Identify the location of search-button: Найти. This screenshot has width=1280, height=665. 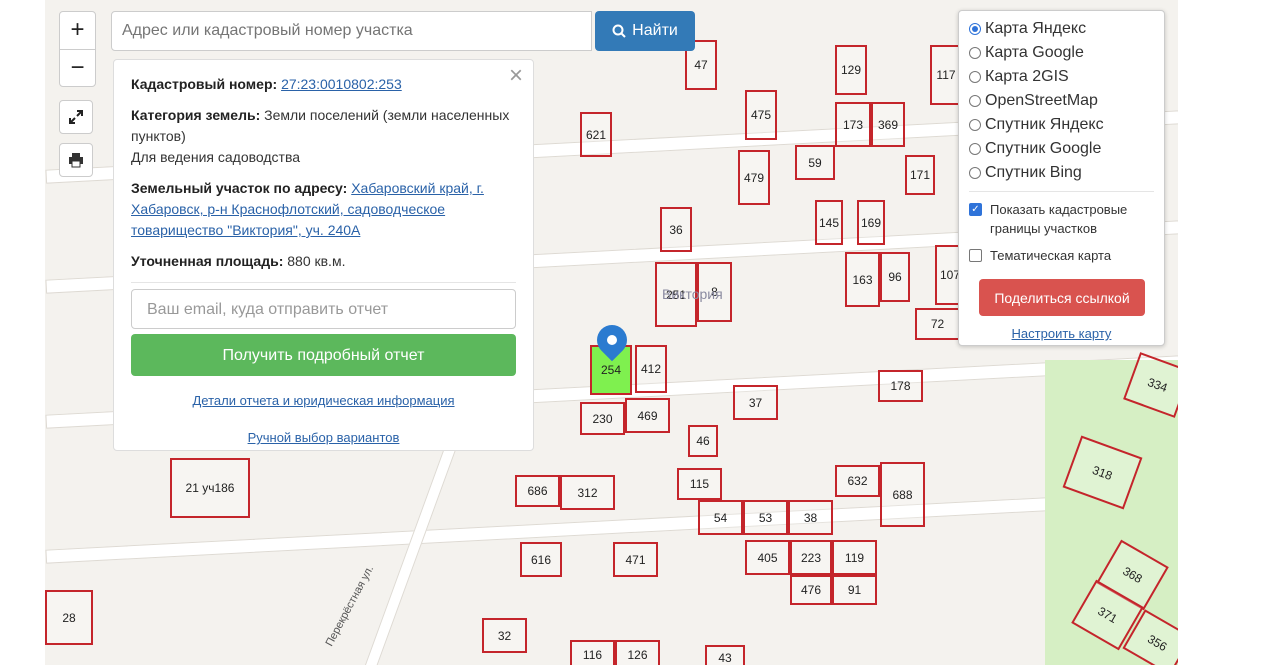
(645, 31).